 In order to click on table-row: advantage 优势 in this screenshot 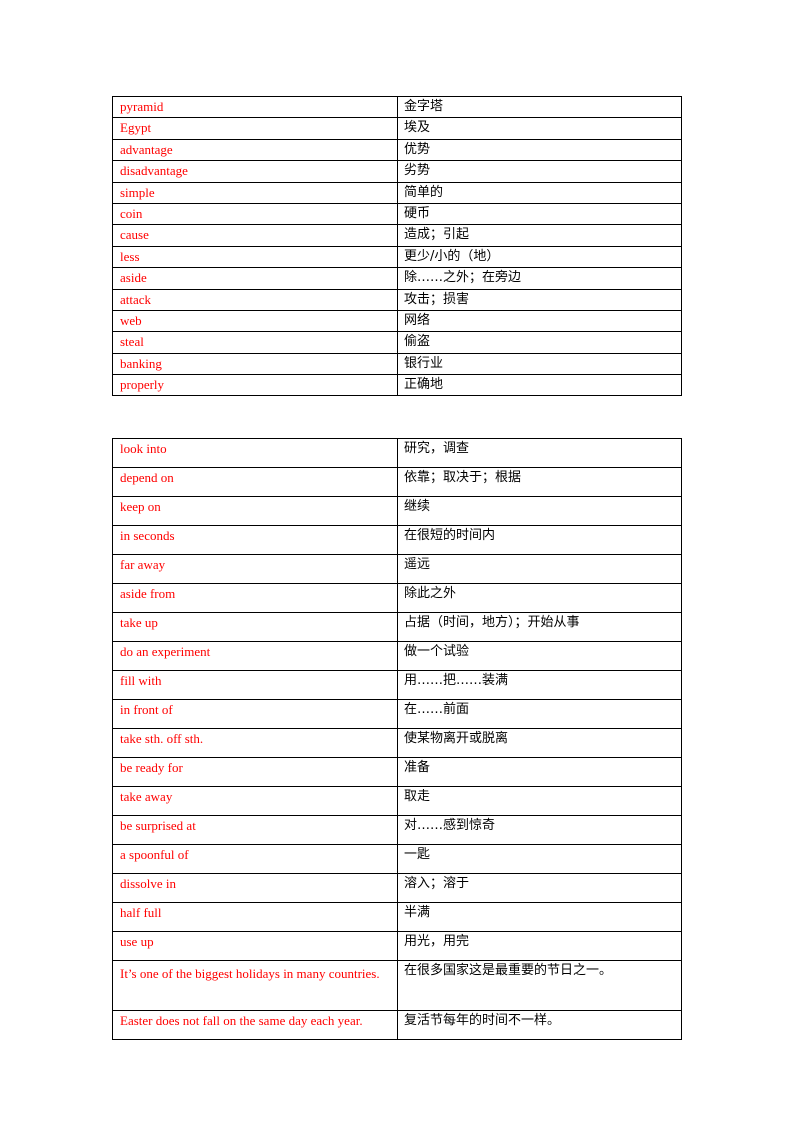, I will do `click(397, 150)`.